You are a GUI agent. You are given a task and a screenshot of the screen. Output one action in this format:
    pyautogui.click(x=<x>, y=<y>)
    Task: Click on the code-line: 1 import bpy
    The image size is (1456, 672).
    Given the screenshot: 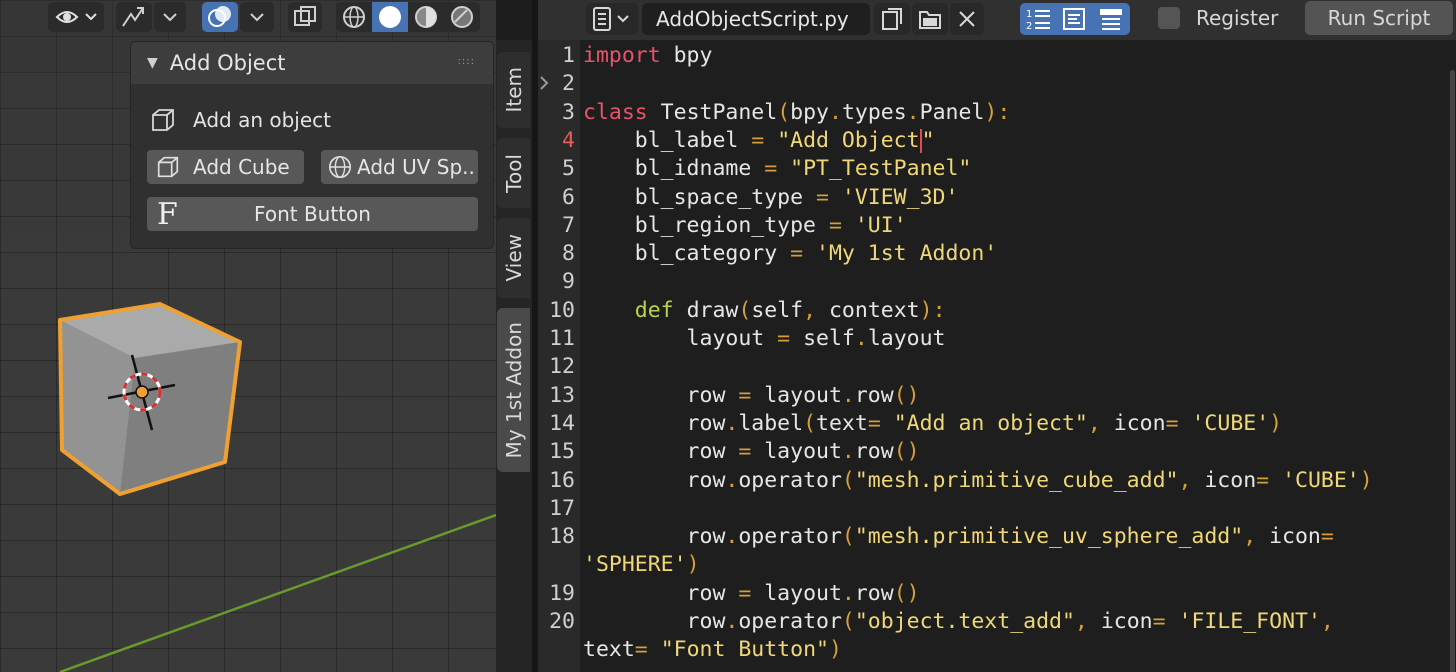 What is the action you would take?
    pyautogui.click(x=997, y=56)
    